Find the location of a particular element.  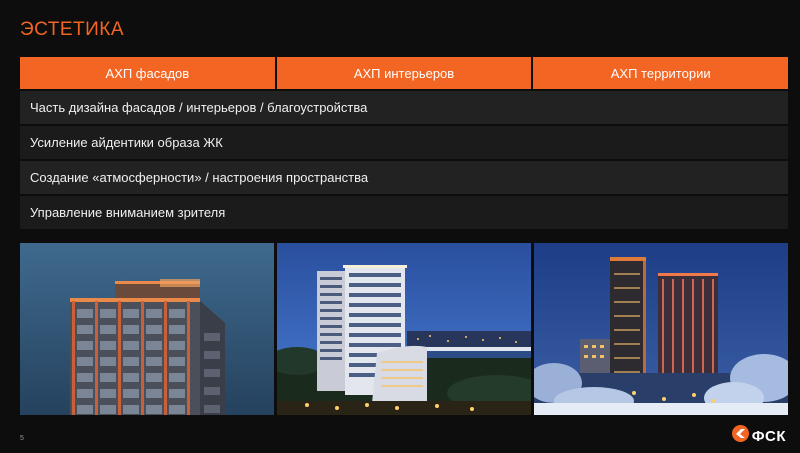

logo-text: ФСК is located at coordinates (768, 436).